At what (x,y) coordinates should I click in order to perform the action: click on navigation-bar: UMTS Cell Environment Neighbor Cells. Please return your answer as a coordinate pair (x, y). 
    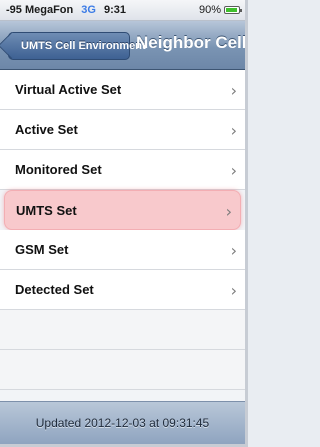
    Looking at the image, I should click on (122, 45).